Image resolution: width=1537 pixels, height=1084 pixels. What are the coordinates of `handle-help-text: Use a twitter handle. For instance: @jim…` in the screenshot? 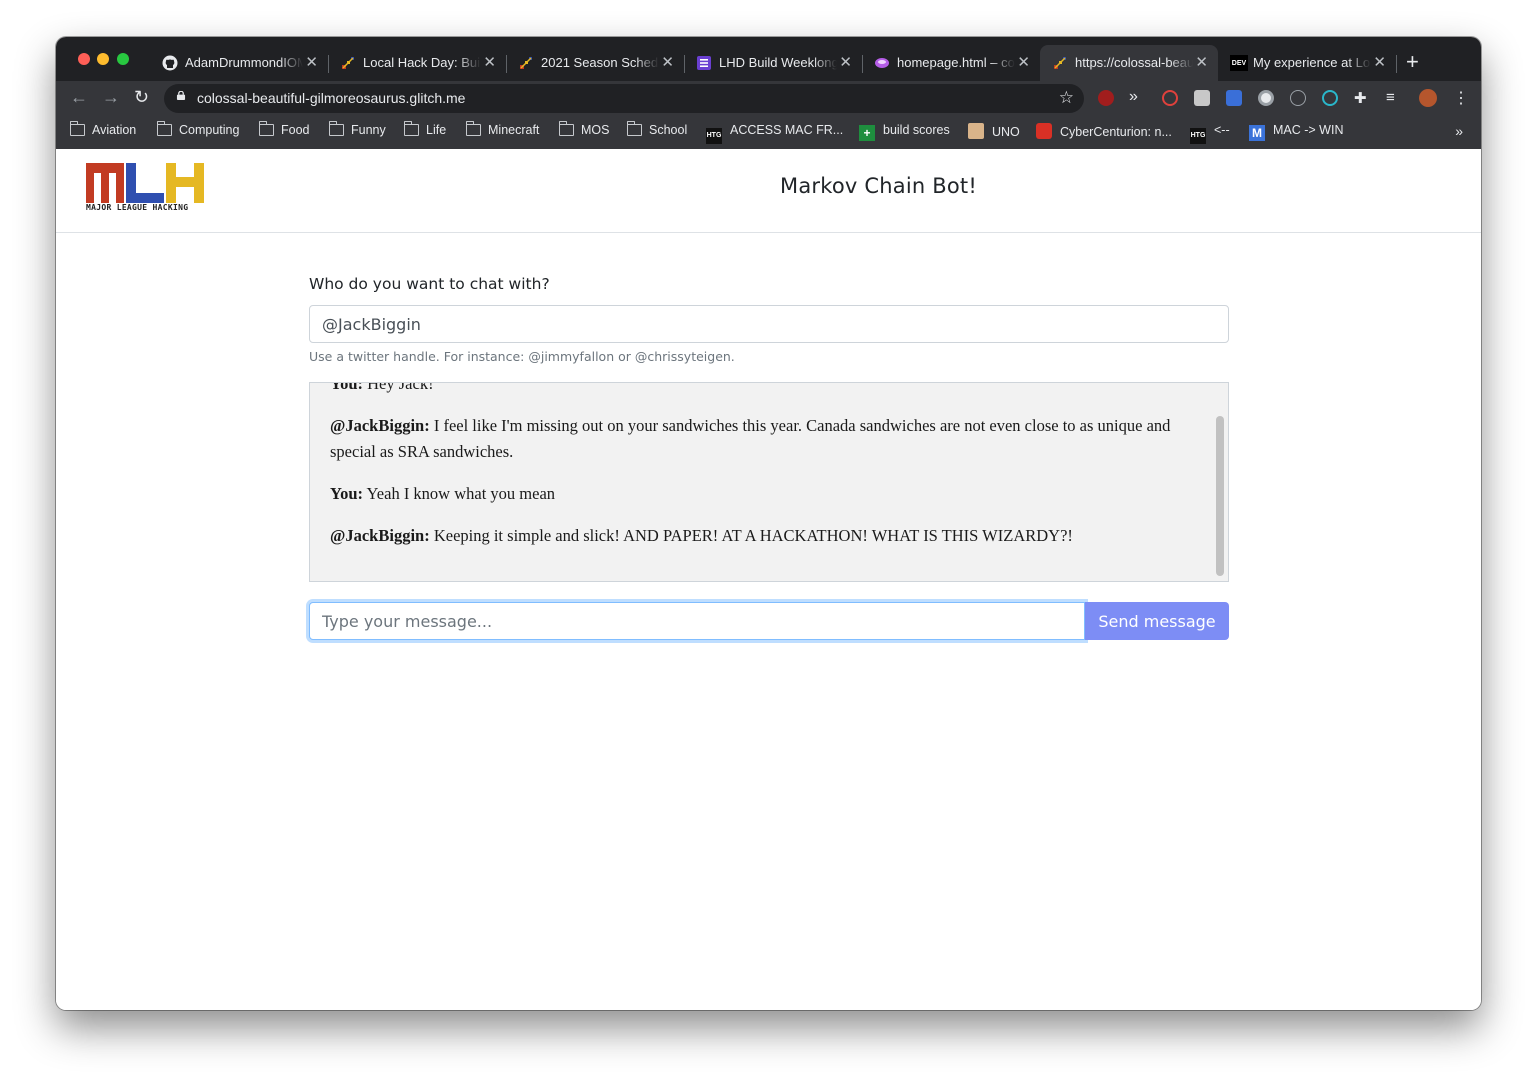 It's located at (522, 356).